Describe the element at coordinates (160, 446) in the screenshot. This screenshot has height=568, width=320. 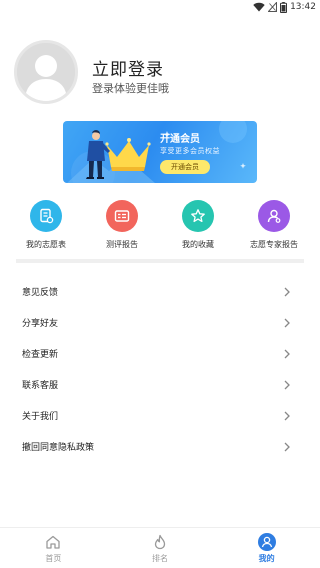
I see `menu-row-revoke-privacy: 撤回同意隐私政策` at that location.